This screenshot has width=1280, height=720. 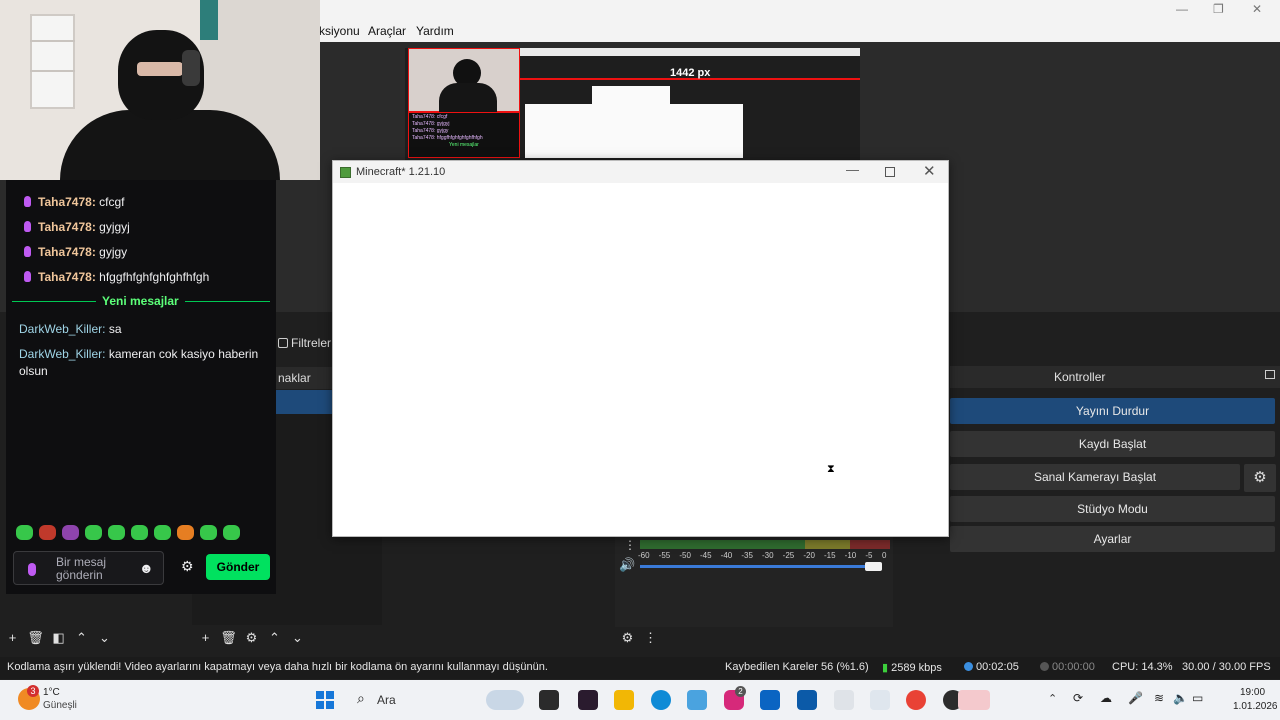 I want to click on preview-webcam-source, so click(x=464, y=80).